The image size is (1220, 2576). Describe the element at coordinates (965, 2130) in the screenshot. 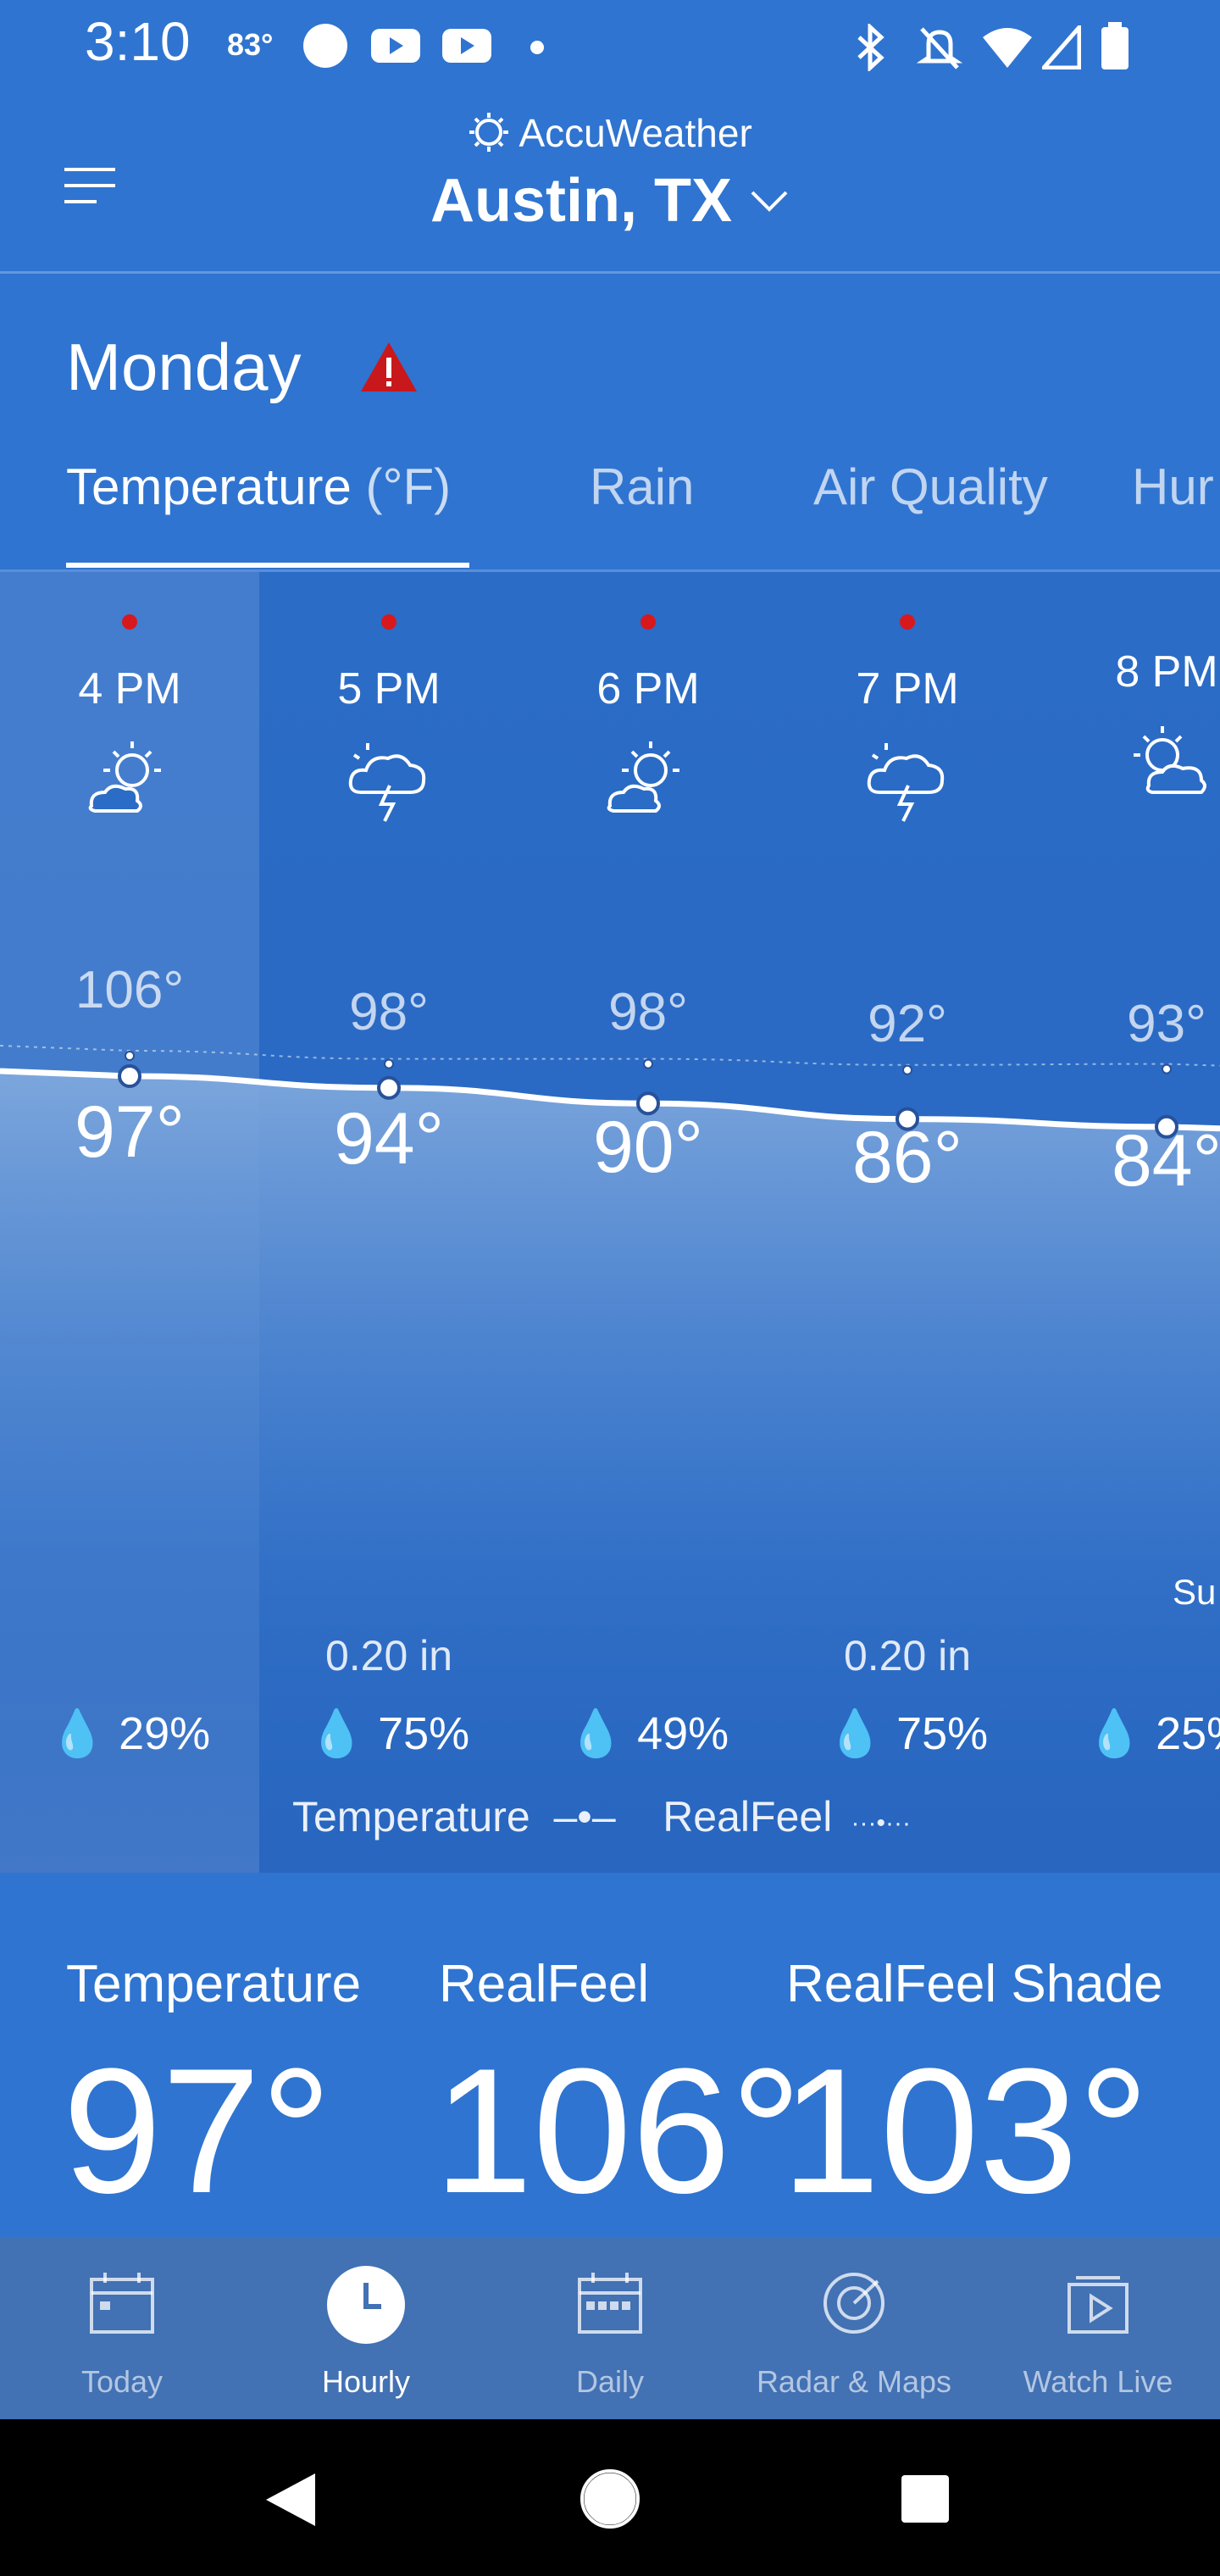

I see `current-shade-value: 103°` at that location.